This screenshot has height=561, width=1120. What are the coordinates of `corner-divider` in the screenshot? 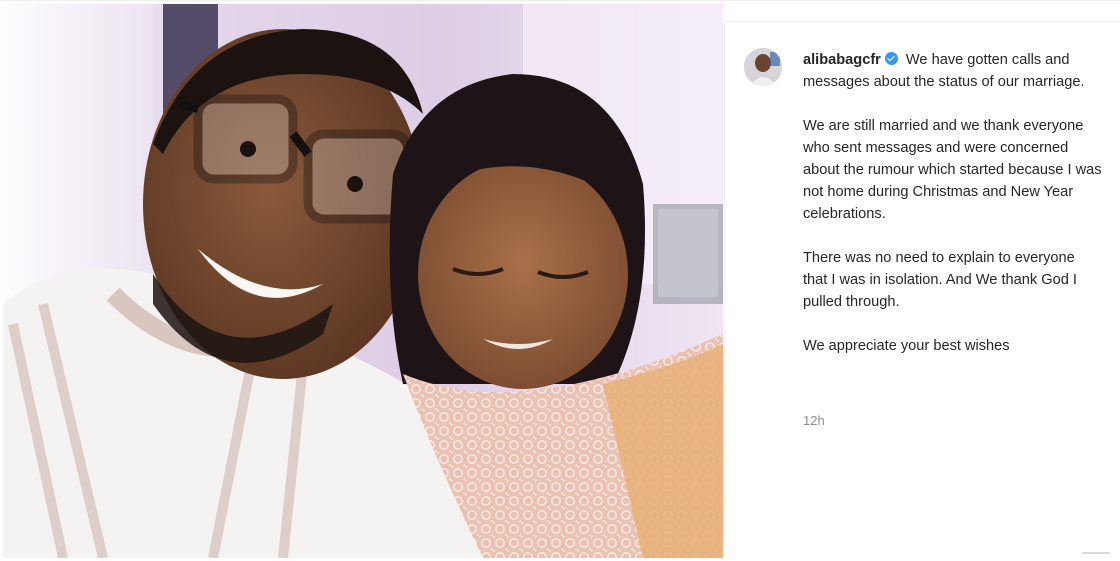 It's located at (1096, 553).